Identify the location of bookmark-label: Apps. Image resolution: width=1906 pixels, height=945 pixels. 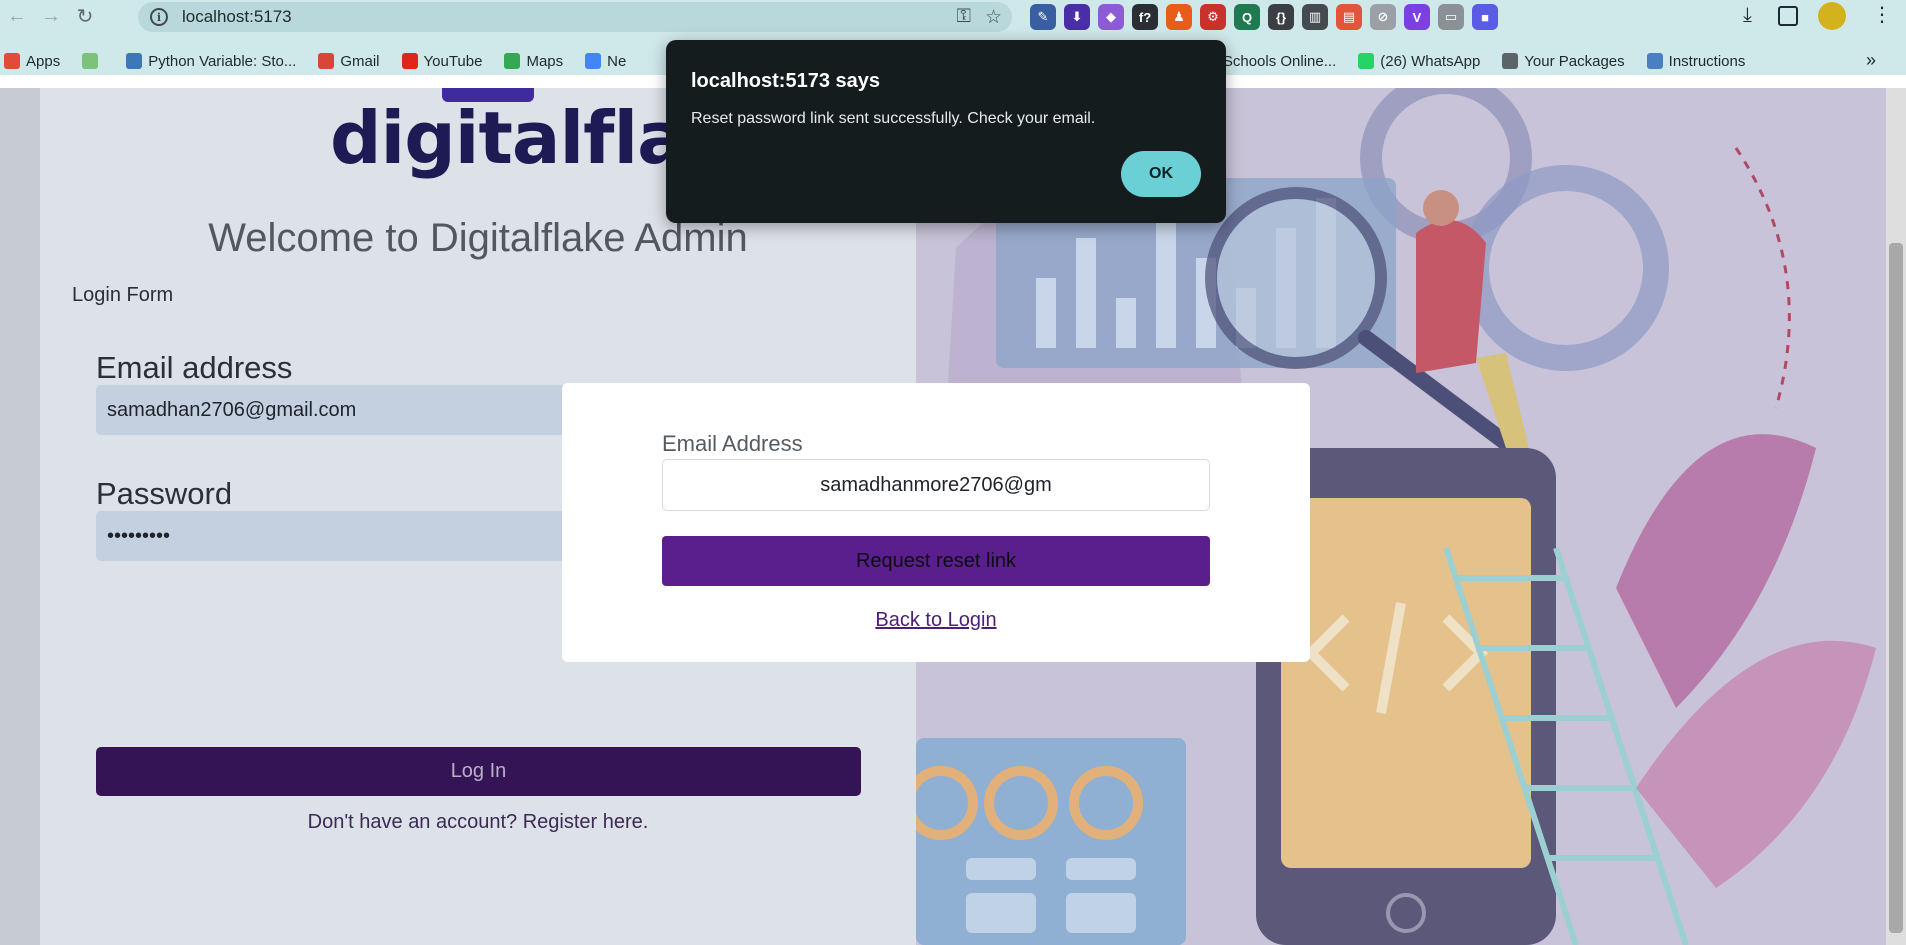
(43, 61).